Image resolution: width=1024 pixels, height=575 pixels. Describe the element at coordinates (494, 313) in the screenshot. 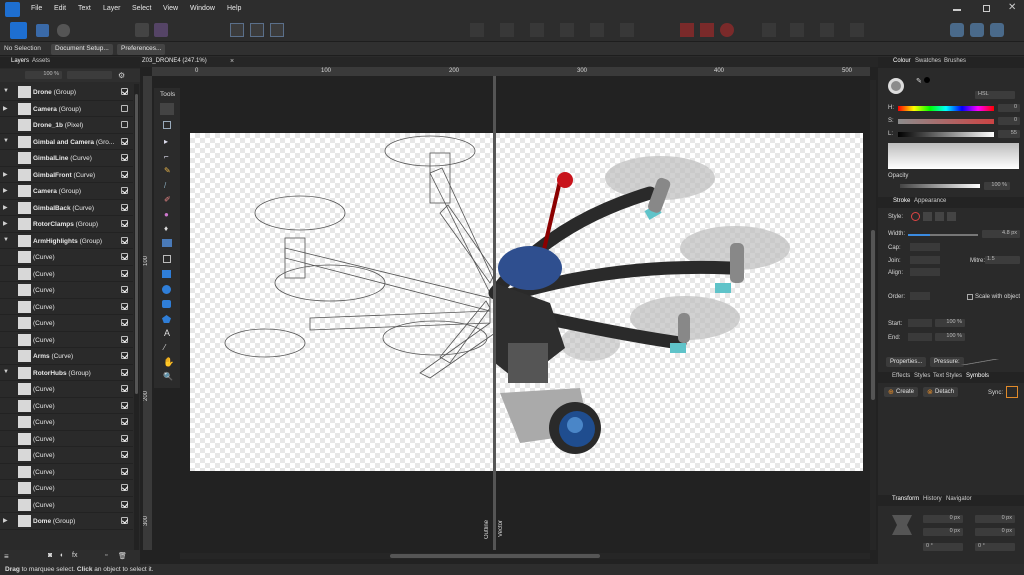

I see `split-view-divider` at that location.